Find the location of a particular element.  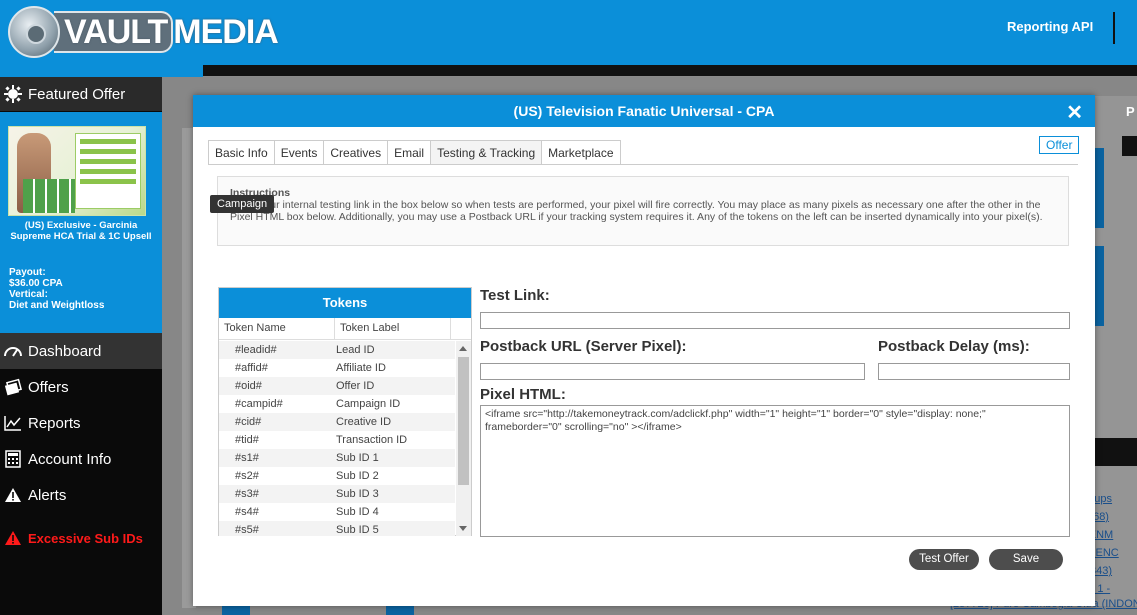

sidebar-item-account-info: Account Info is located at coordinates (81, 459).